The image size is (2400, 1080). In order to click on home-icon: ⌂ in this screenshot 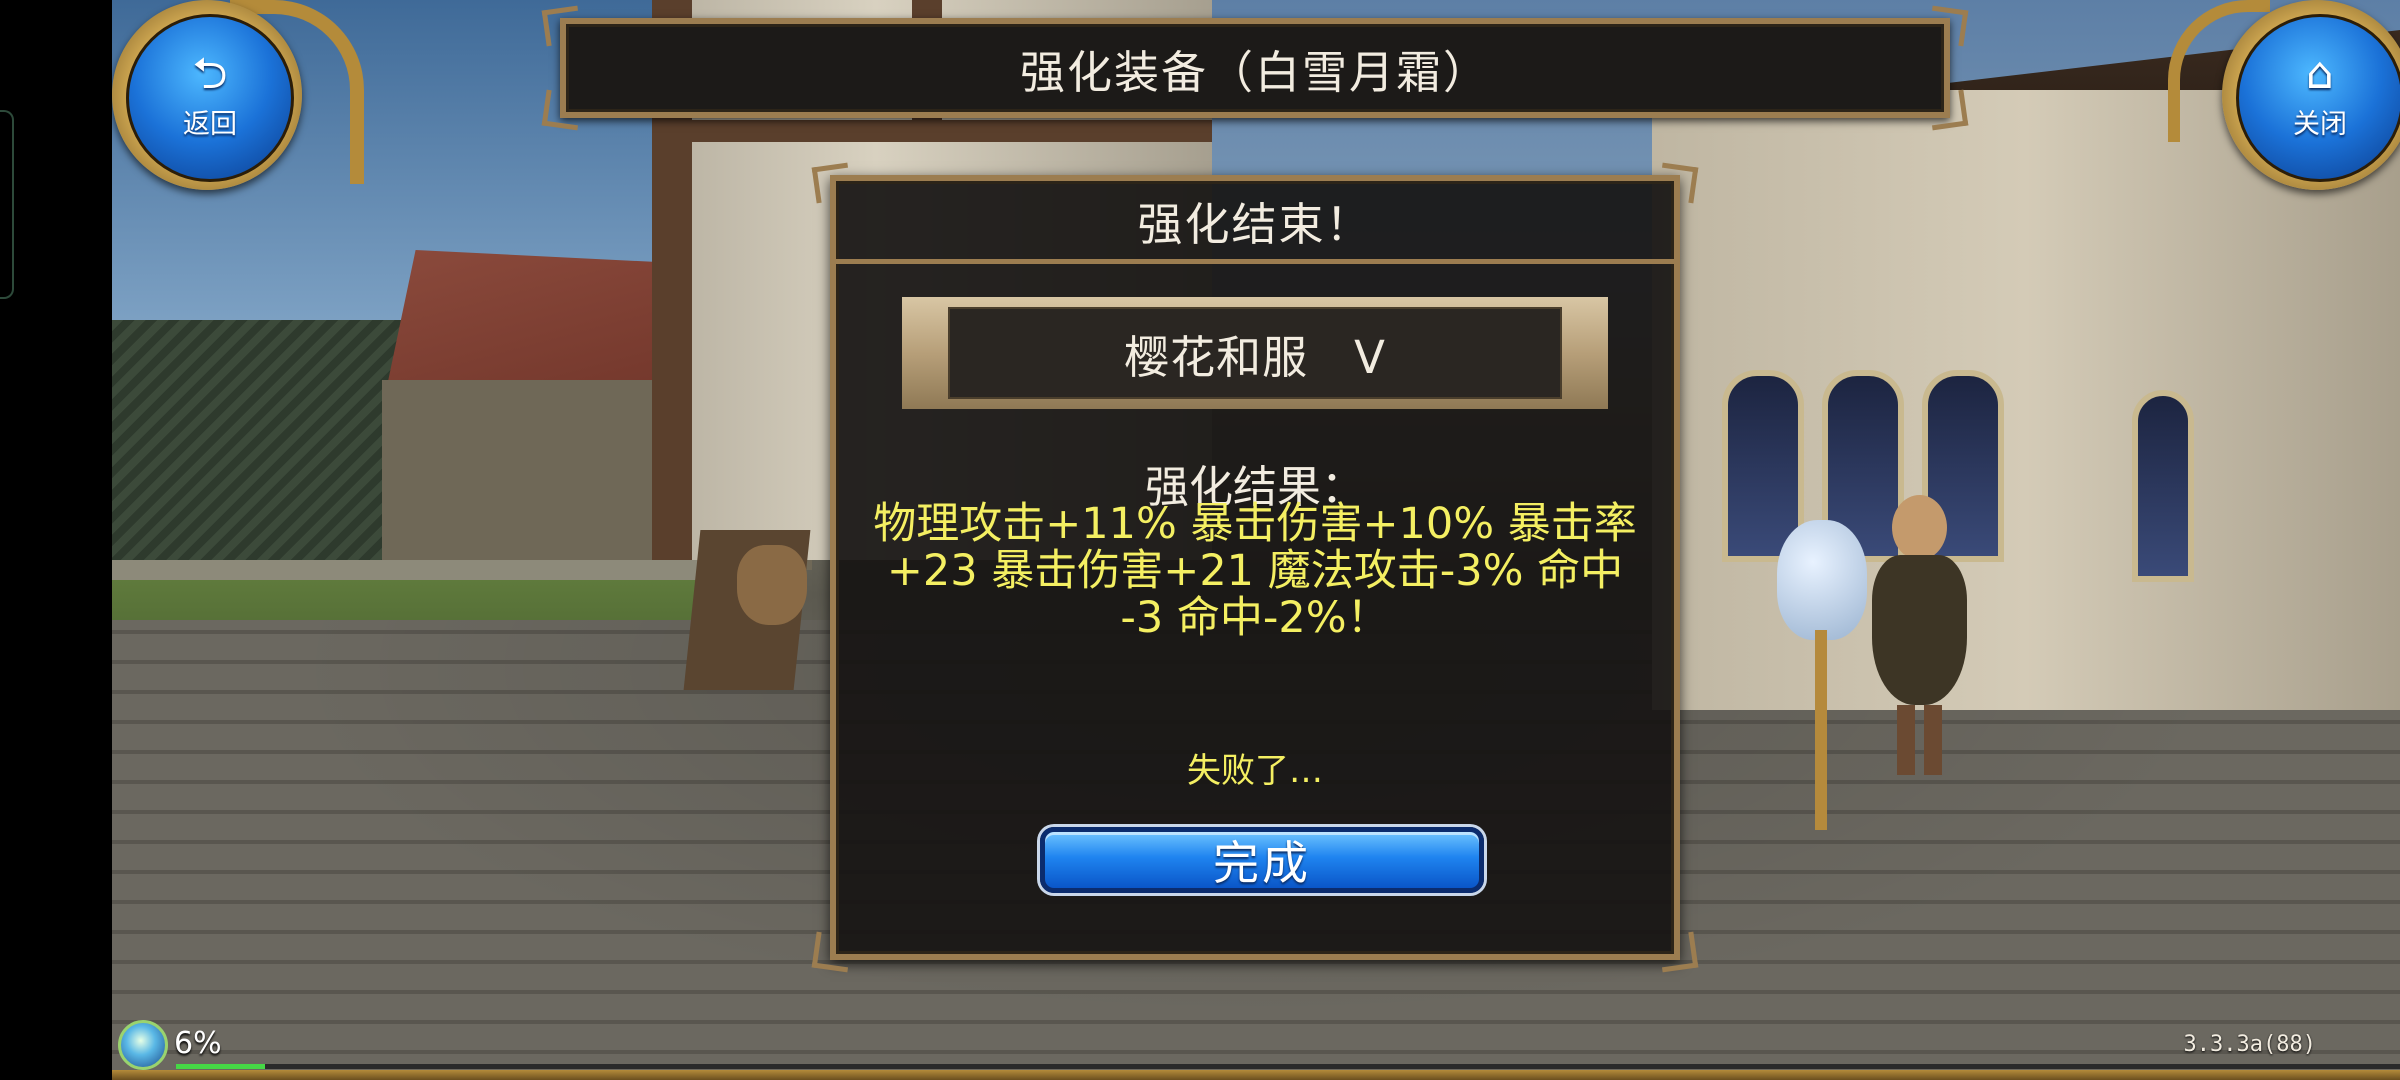, I will do `click(2320, 73)`.